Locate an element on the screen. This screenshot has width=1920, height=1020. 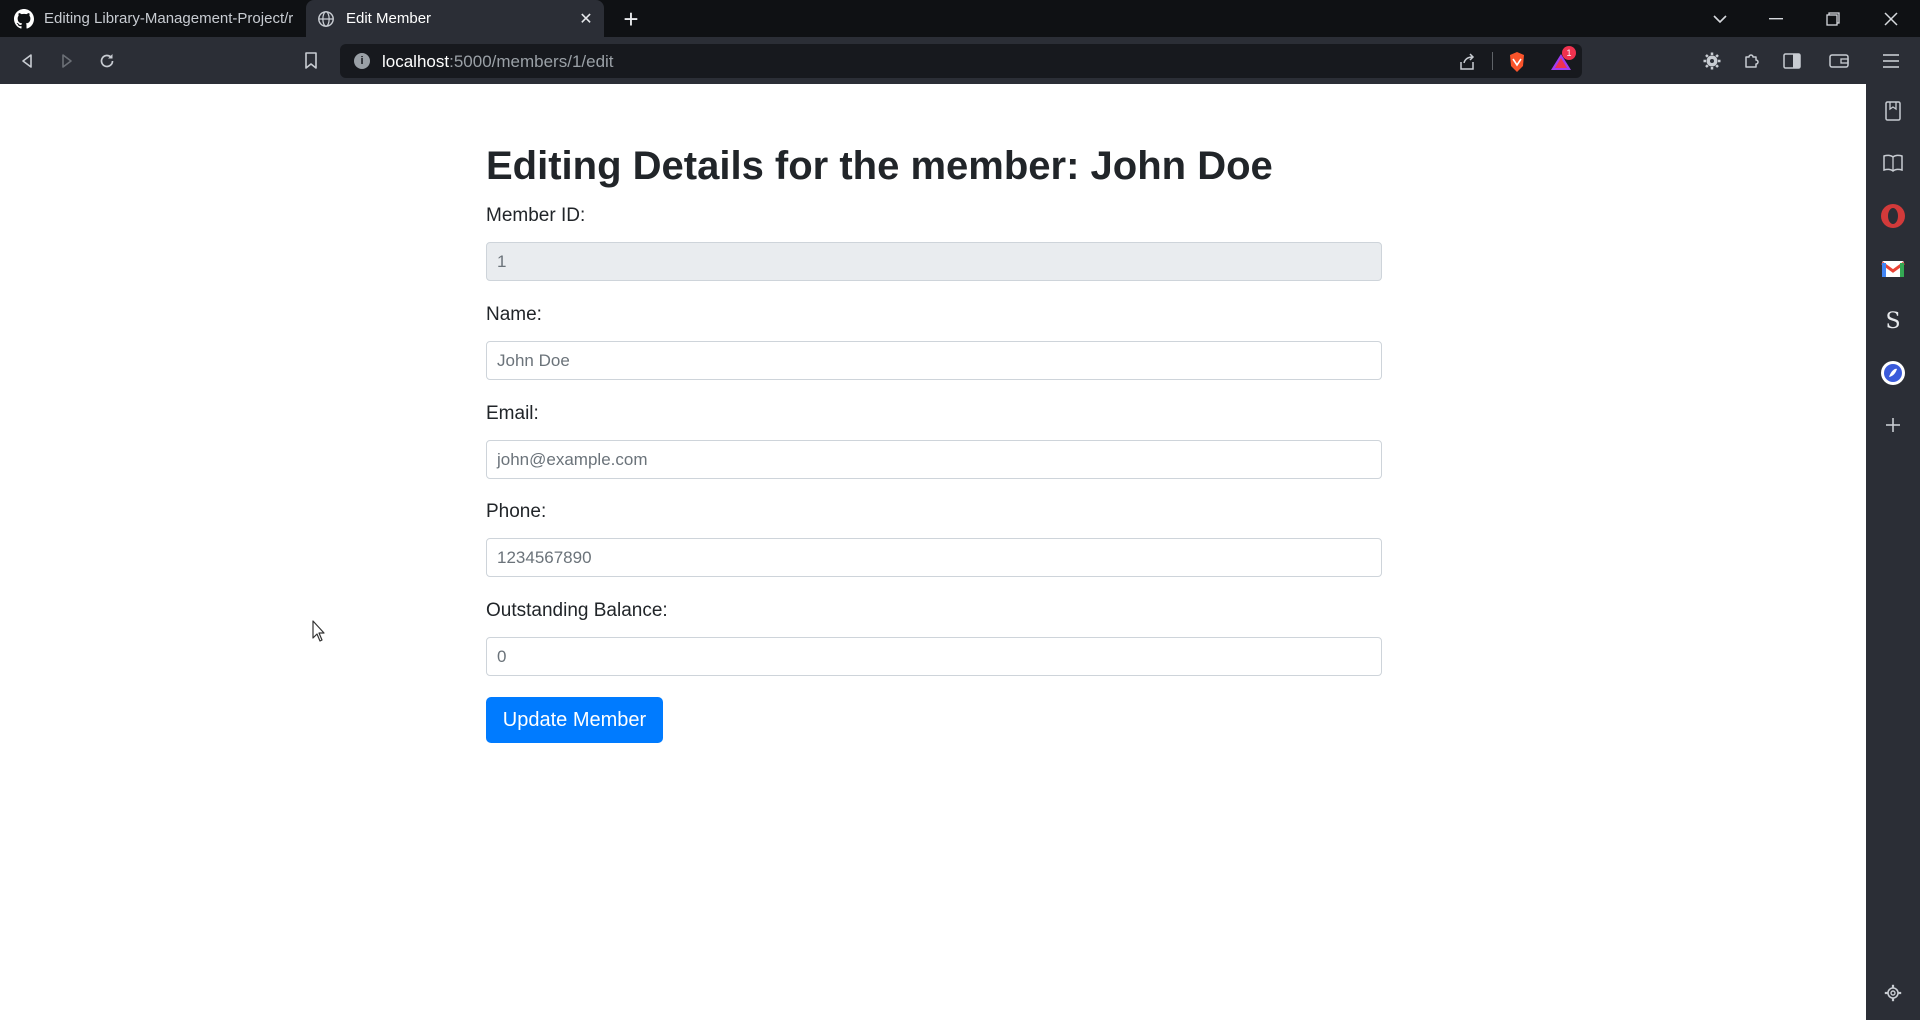
email-label: Email: is located at coordinates (512, 413).